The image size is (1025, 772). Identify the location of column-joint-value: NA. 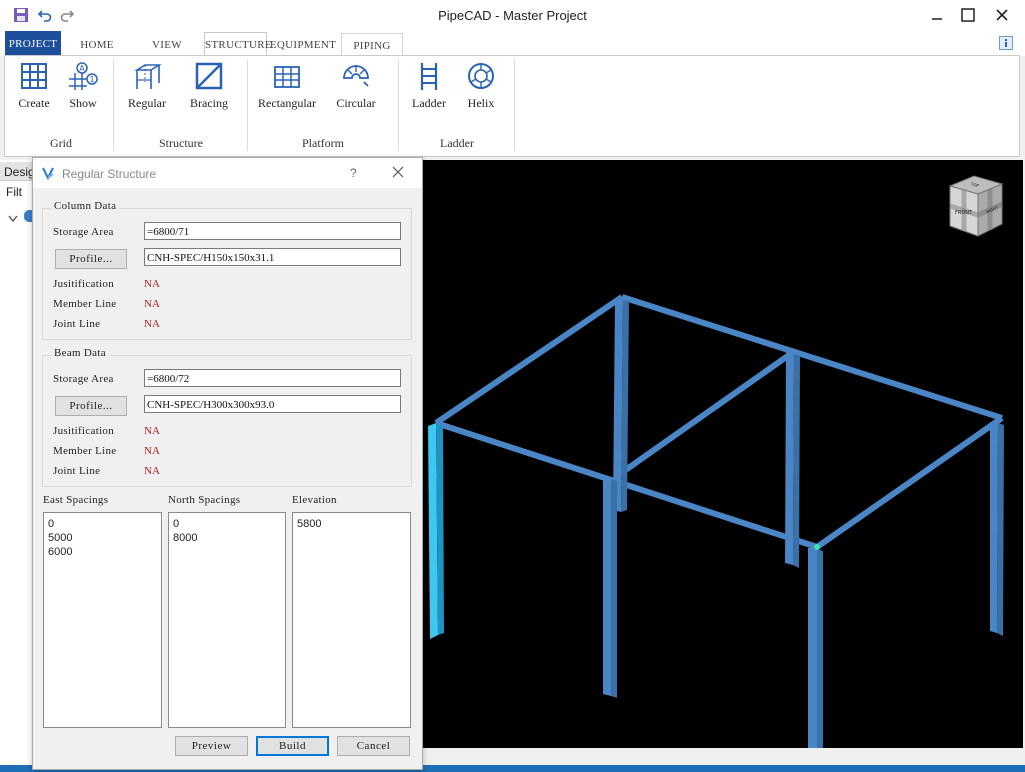
(152, 324).